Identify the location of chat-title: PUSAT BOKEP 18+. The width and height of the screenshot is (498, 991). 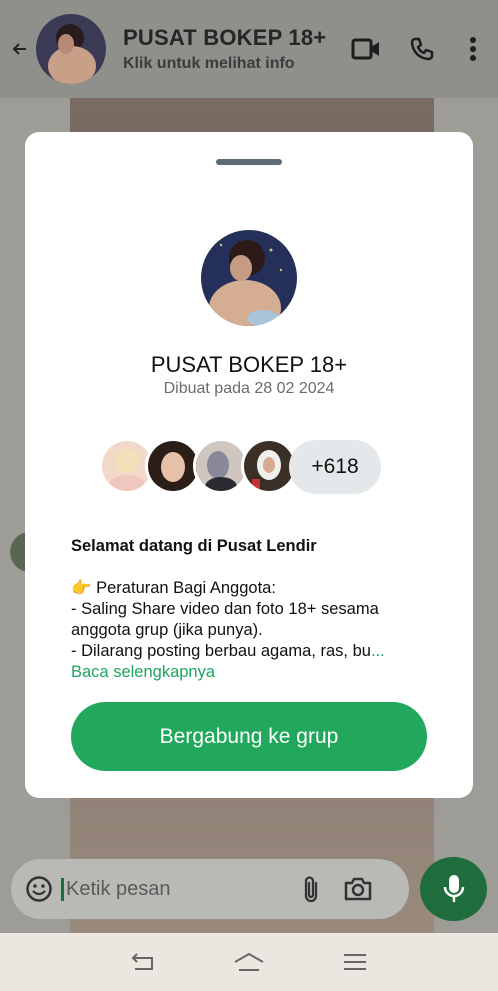
(225, 37).